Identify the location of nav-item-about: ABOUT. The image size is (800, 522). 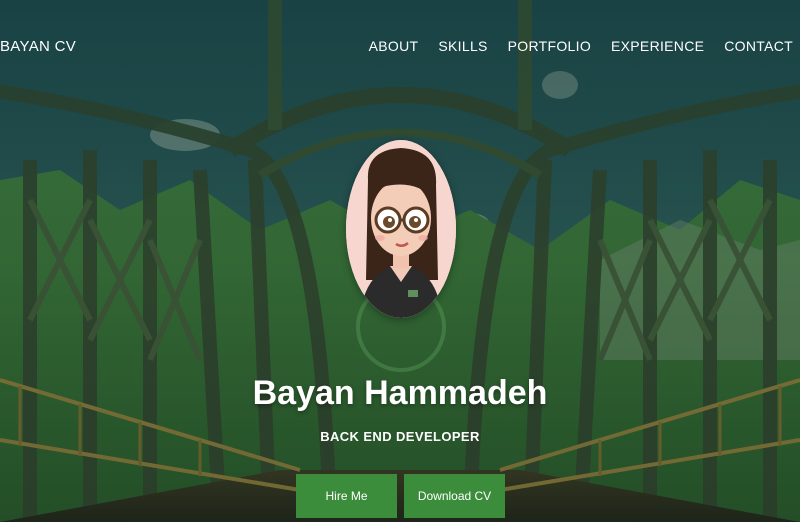
(394, 46).